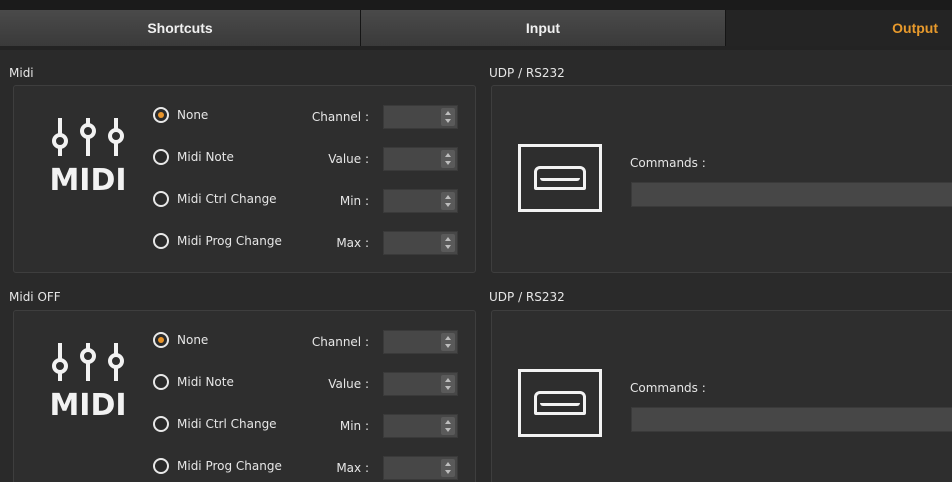 The image size is (952, 482). I want to click on tab-shortcuts: Shortcuts, so click(180, 28).